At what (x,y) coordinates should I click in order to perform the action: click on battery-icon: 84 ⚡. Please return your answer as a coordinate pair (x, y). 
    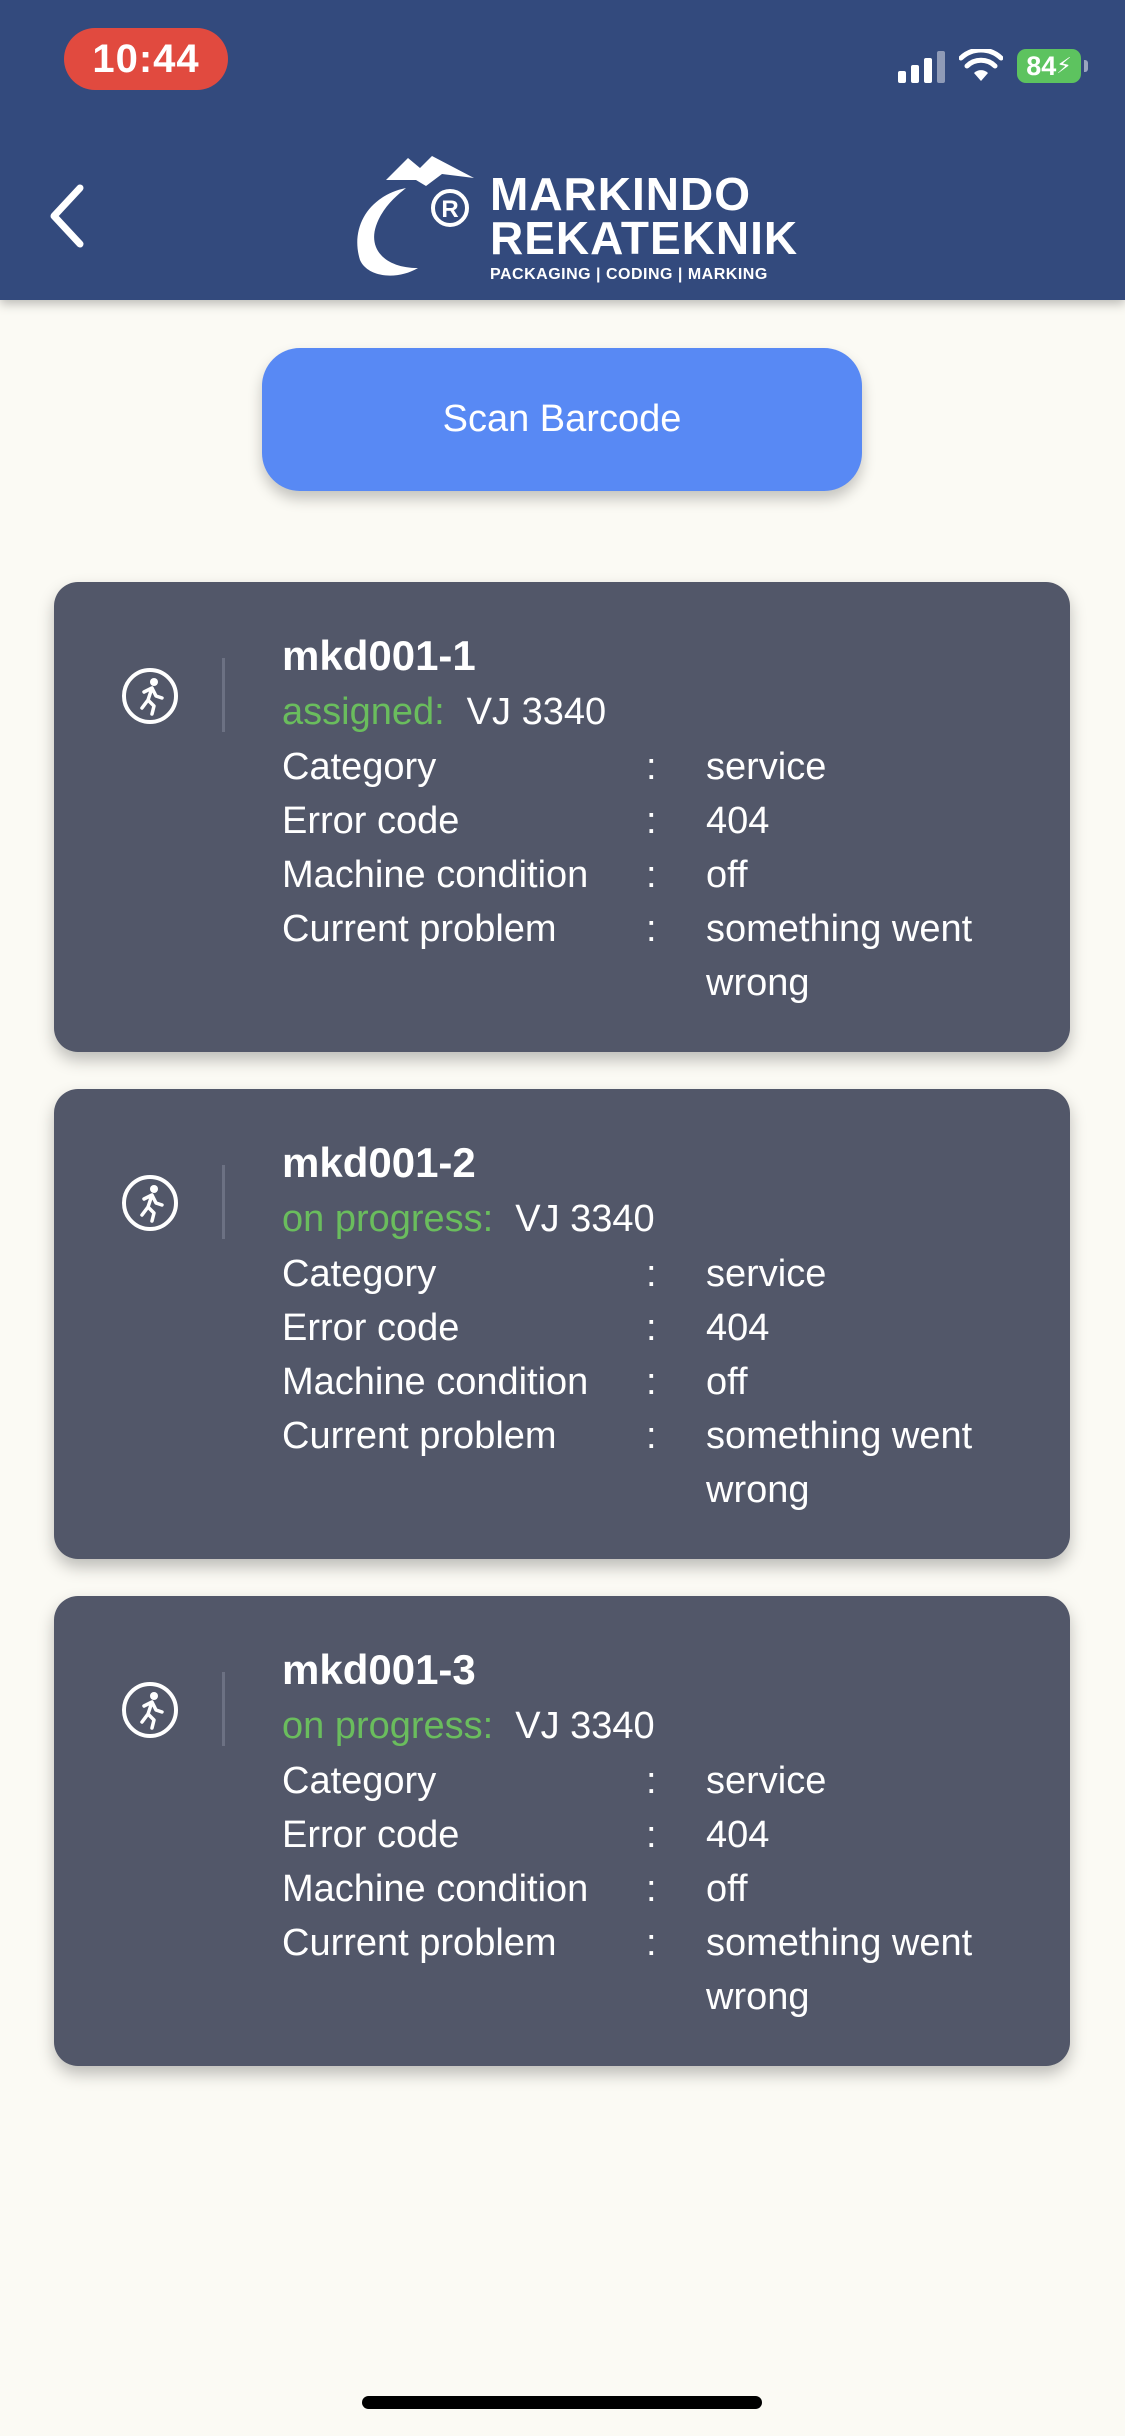
    Looking at the image, I should click on (1052, 66).